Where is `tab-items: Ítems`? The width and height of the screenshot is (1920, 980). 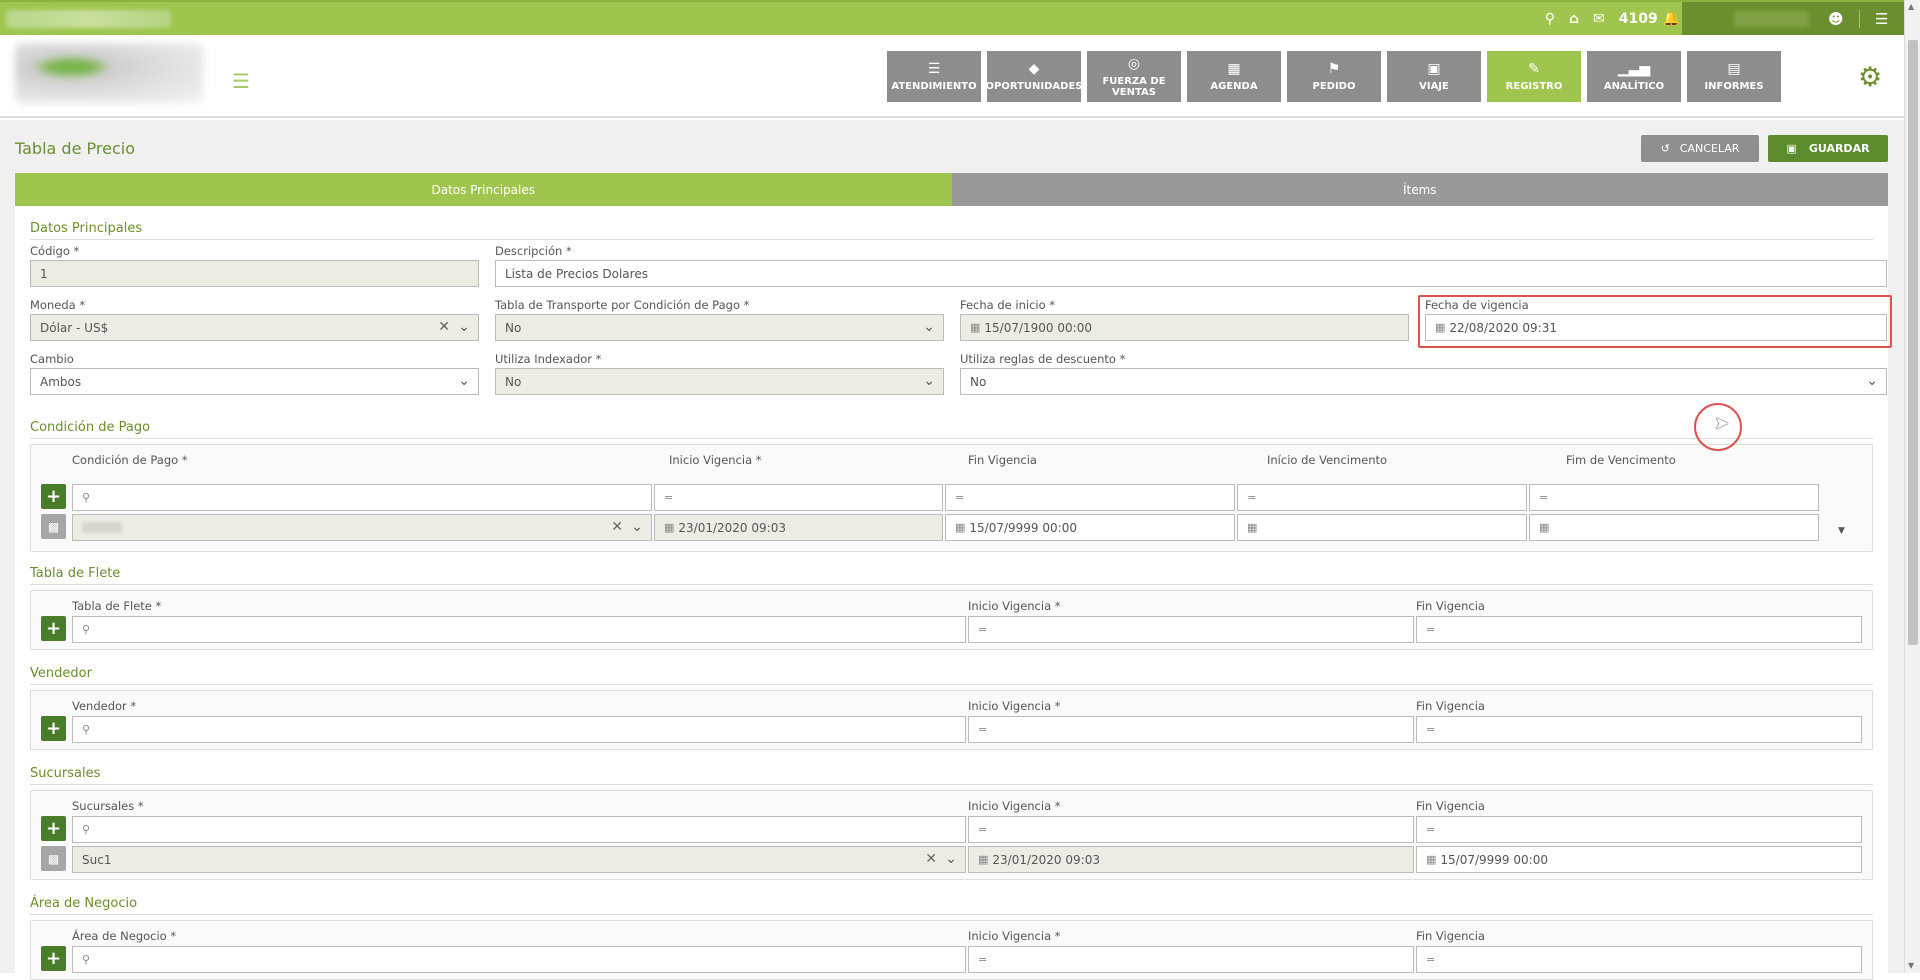 tab-items: Ítems is located at coordinates (1419, 189).